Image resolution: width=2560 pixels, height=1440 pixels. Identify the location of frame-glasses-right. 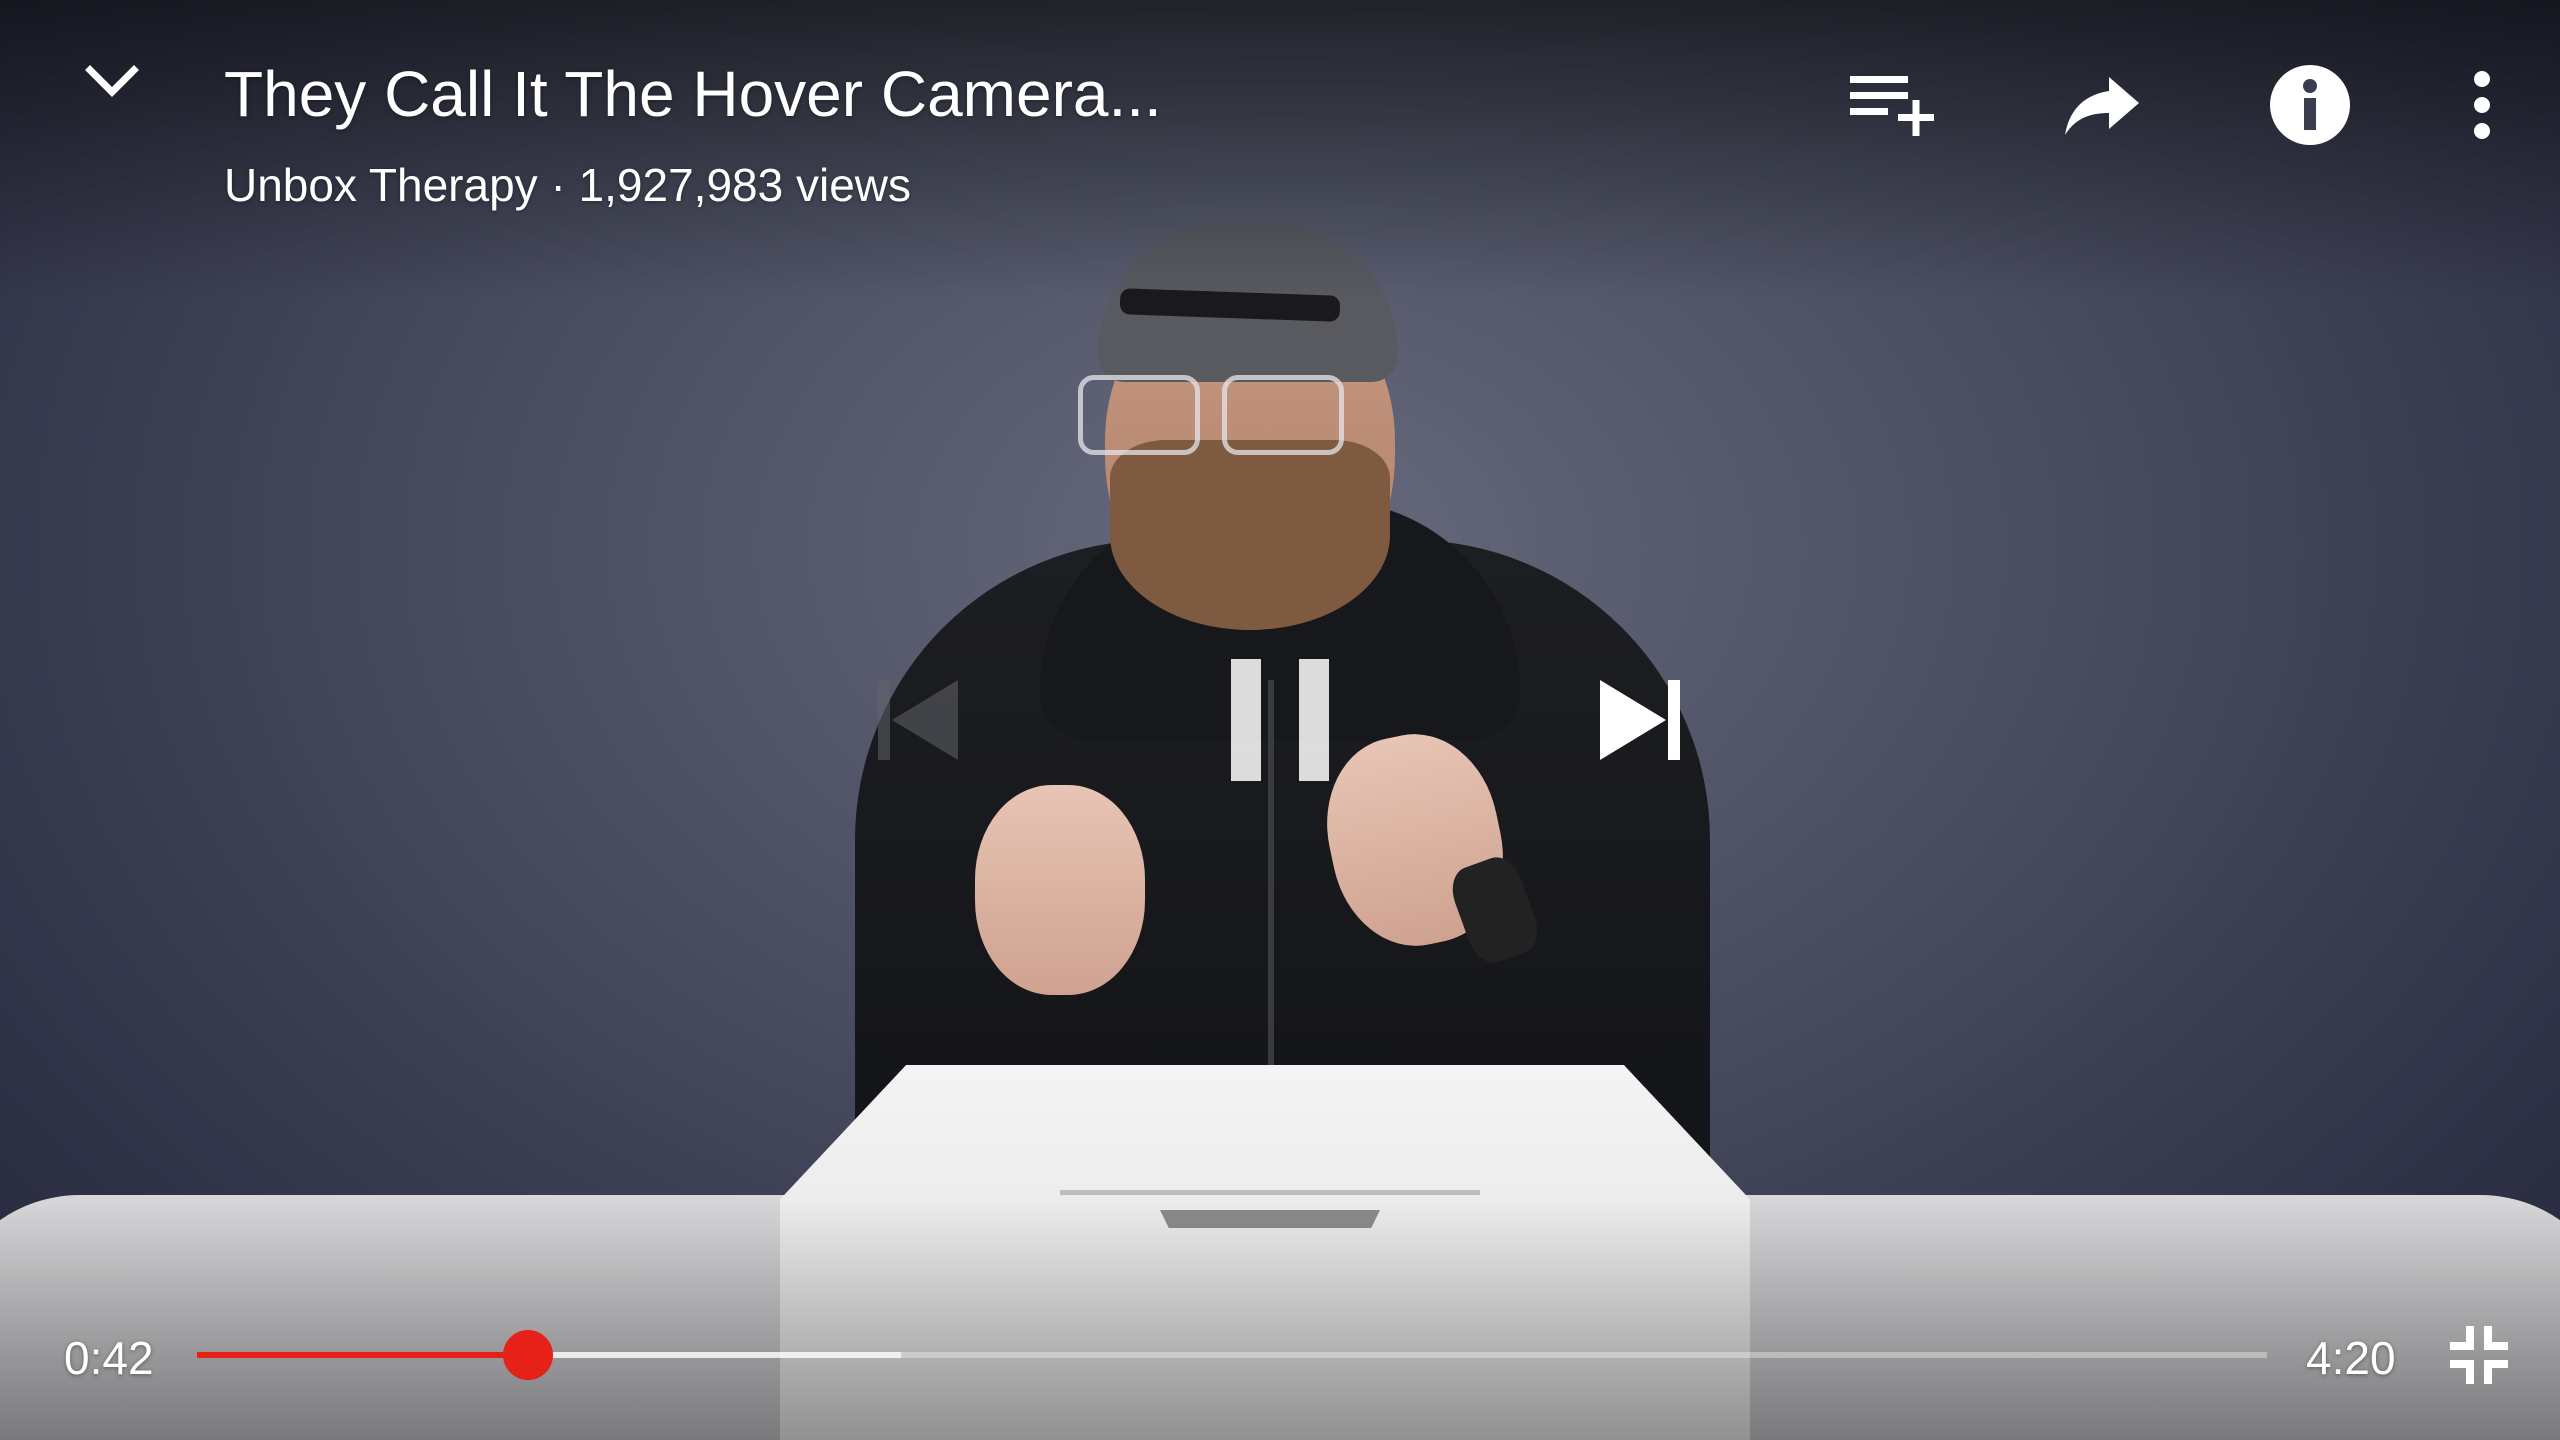
(1283, 415).